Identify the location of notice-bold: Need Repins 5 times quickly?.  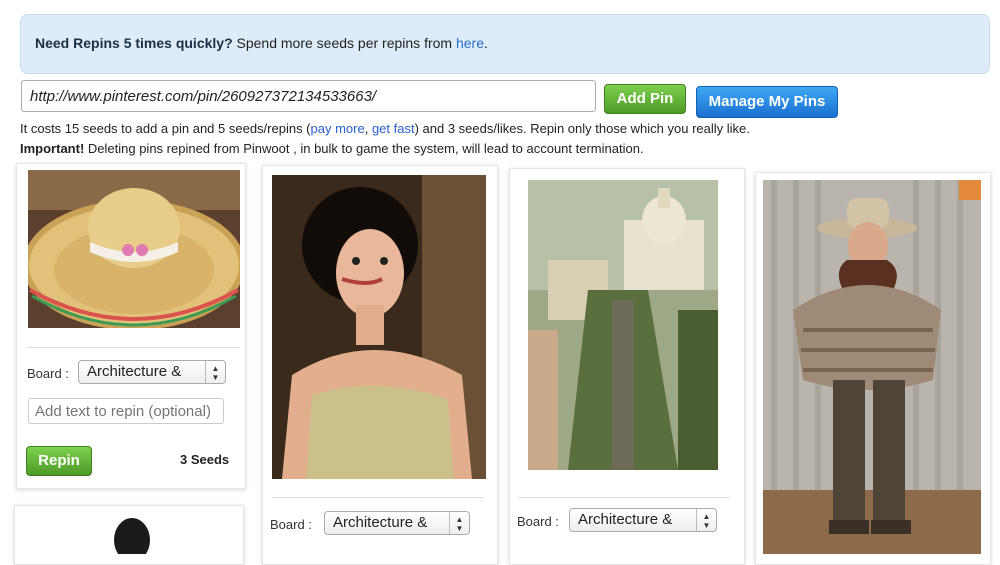
(134, 43).